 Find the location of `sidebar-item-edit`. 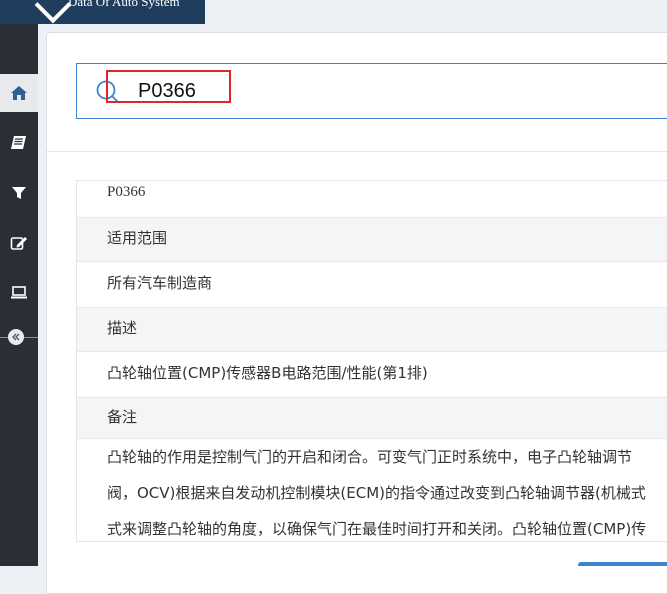

sidebar-item-edit is located at coordinates (19, 243).